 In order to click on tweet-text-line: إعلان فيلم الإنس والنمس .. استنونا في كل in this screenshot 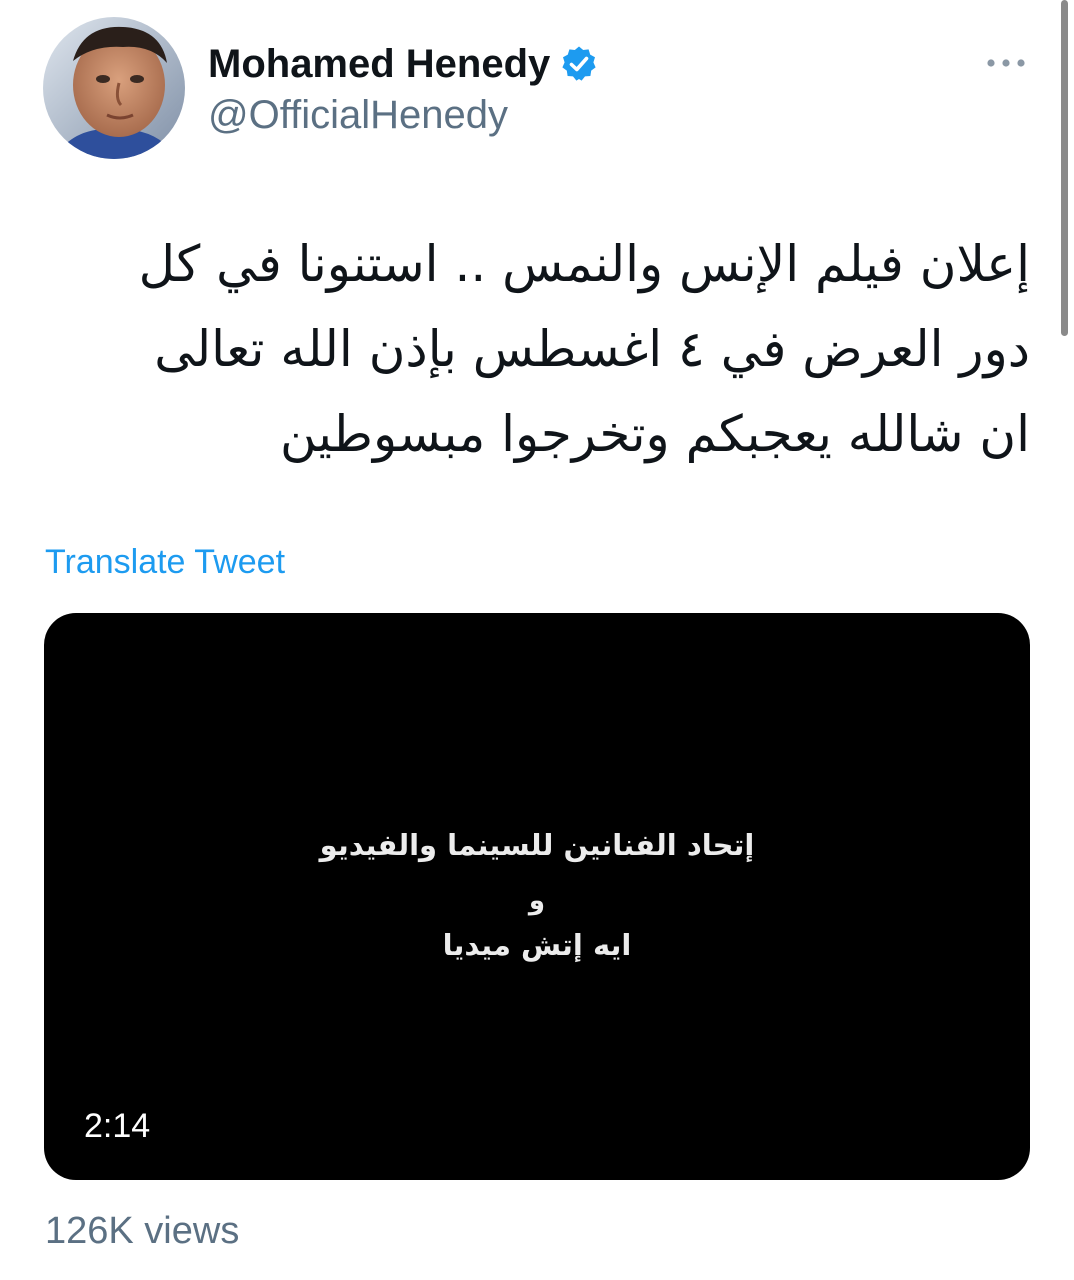, I will do `click(584, 264)`.